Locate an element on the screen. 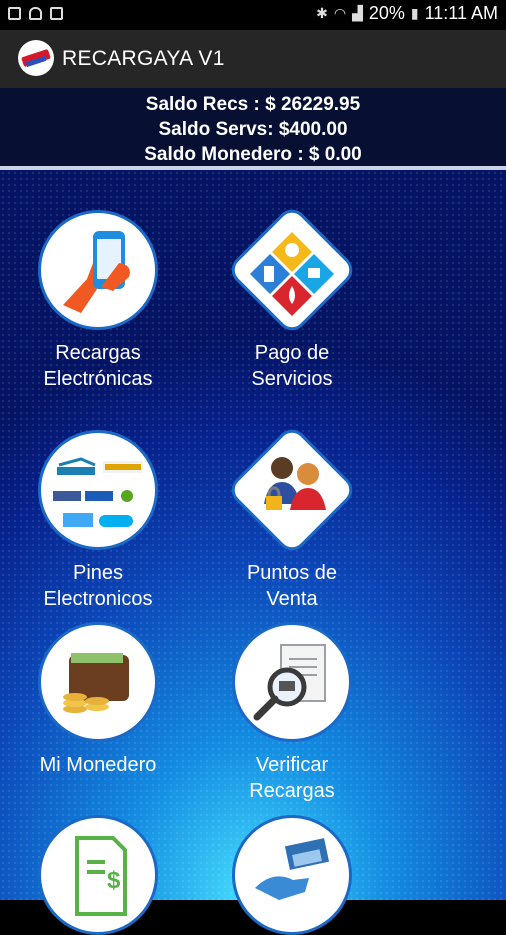  menu-item-label: Mi Monedero is located at coordinates (98, 765).